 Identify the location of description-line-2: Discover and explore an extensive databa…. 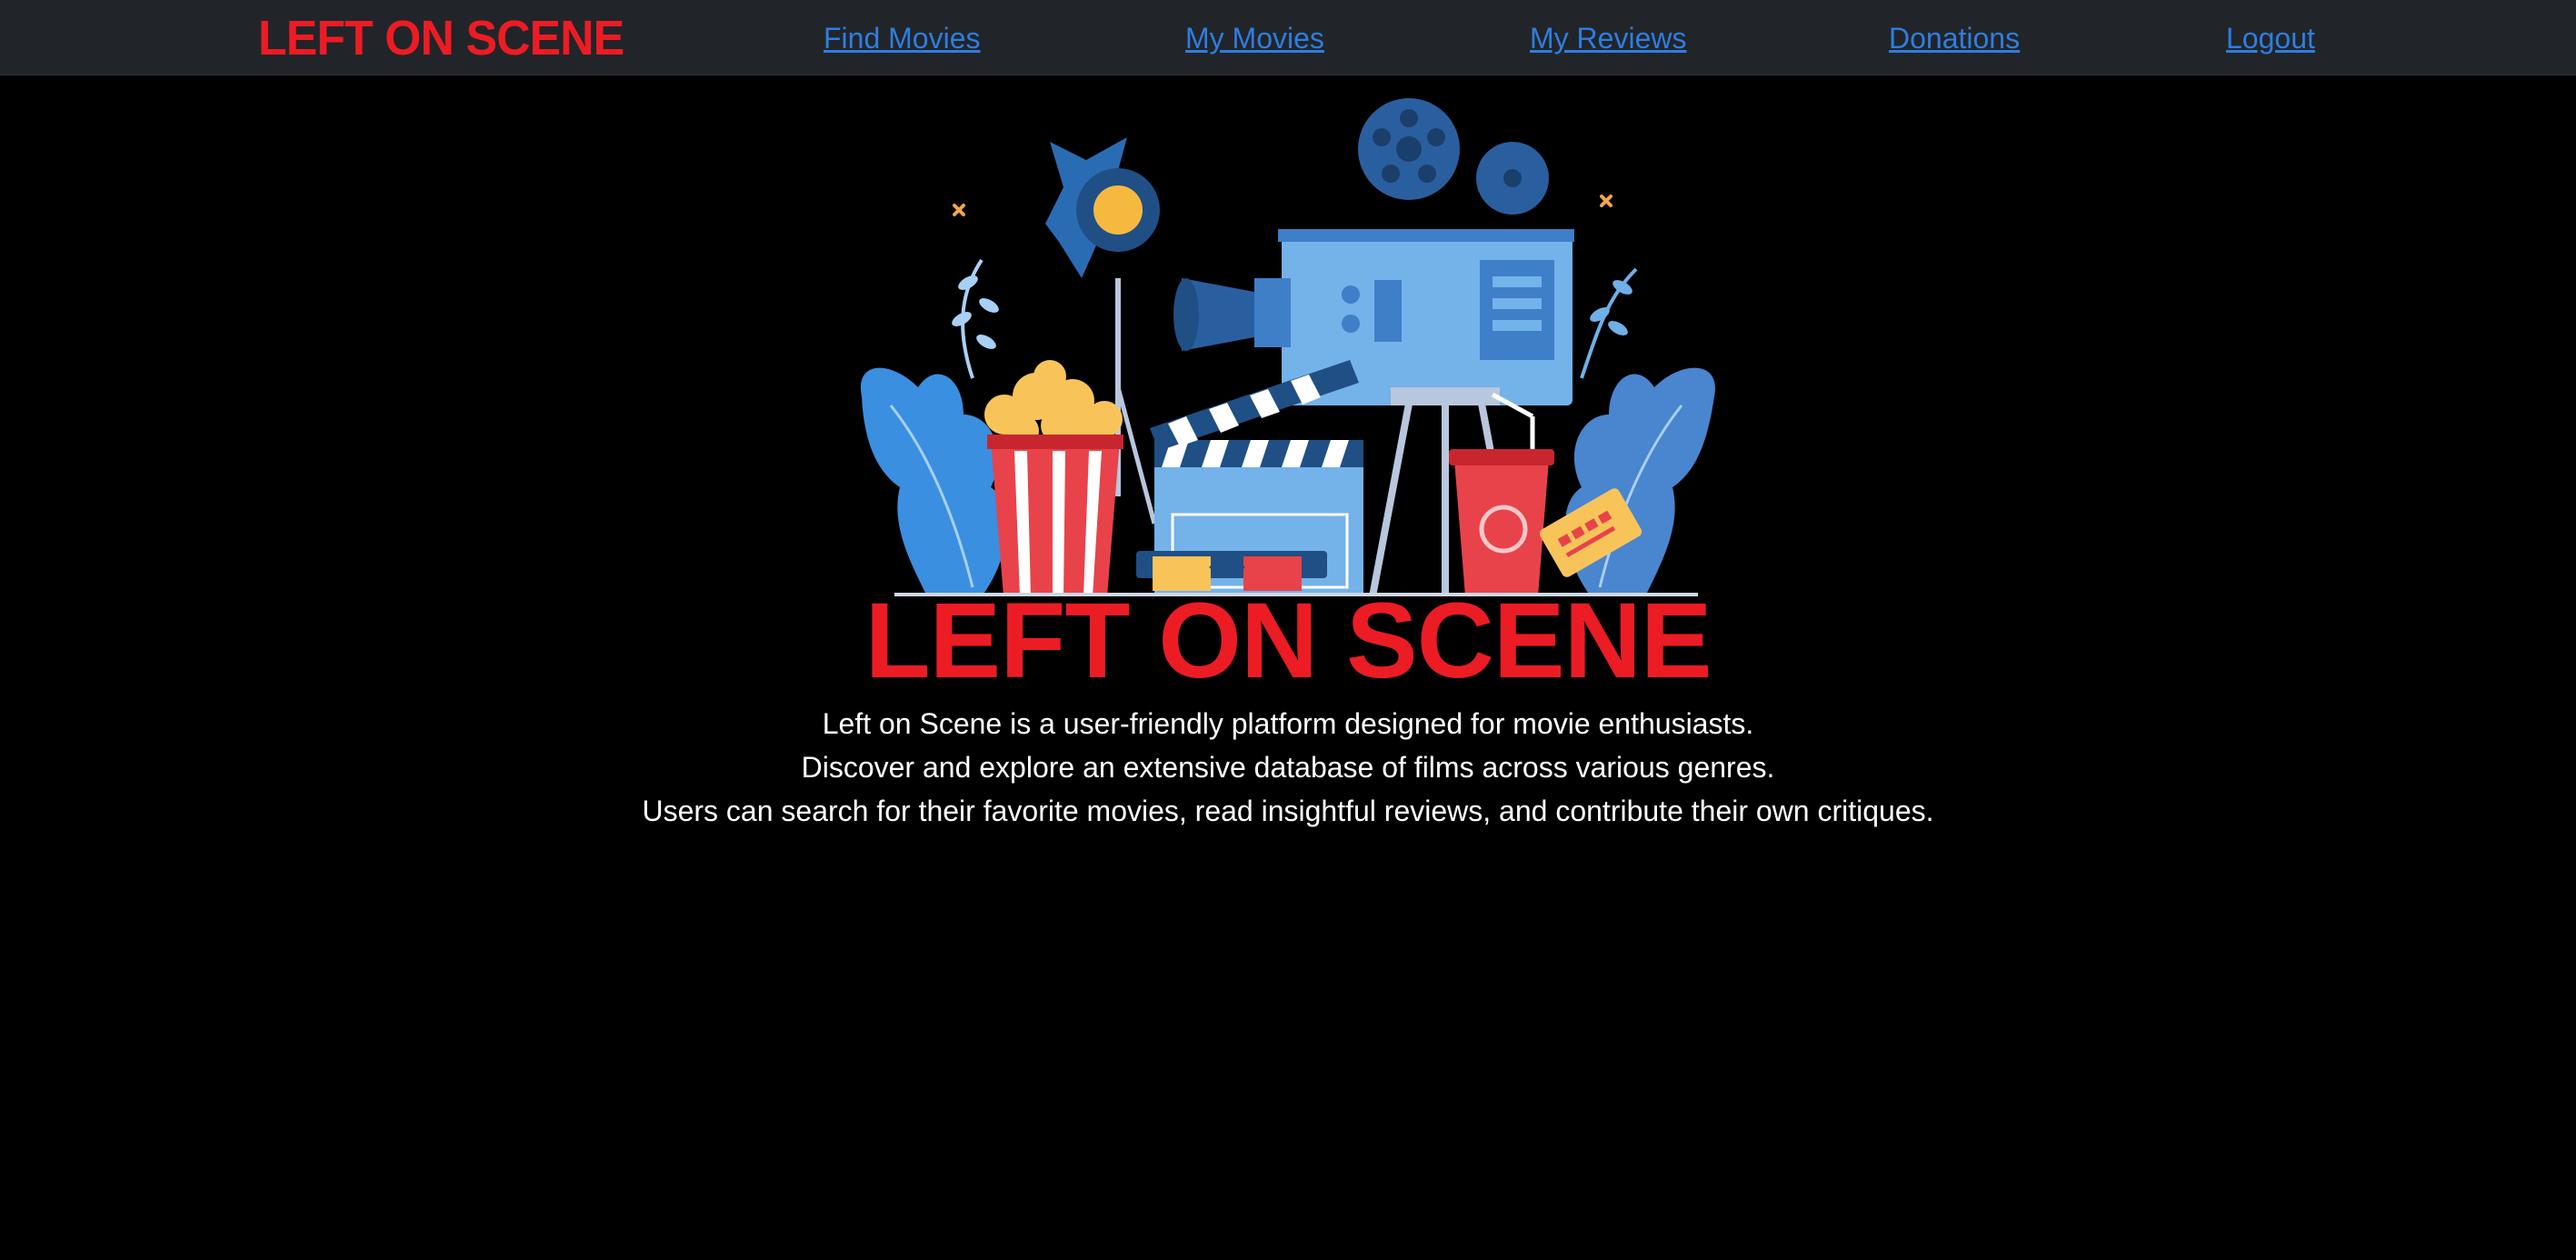
(1288, 768).